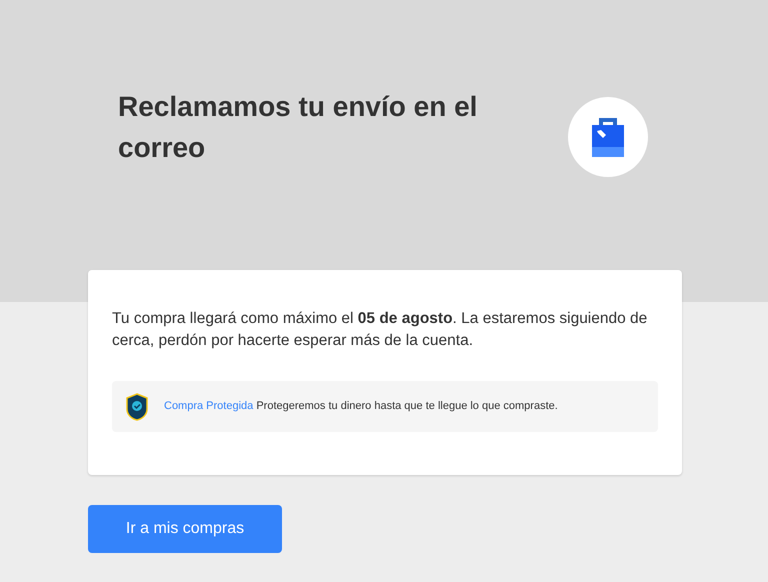 Image resolution: width=768 pixels, height=582 pixels. I want to click on my-purchases-button: Ir a mis compras, so click(185, 529).